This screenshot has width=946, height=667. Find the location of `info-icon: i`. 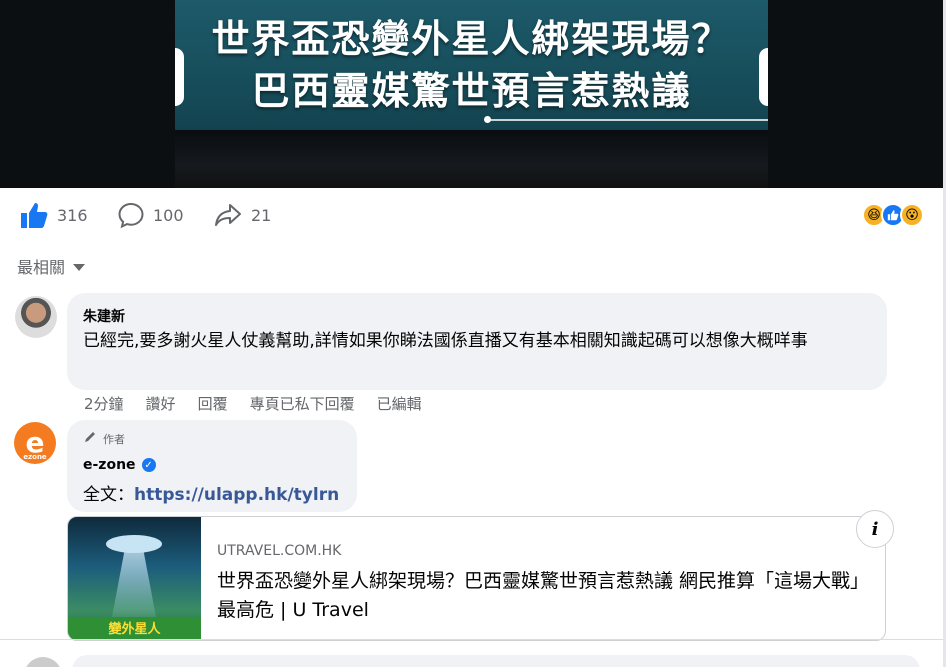

info-icon: i is located at coordinates (875, 529).